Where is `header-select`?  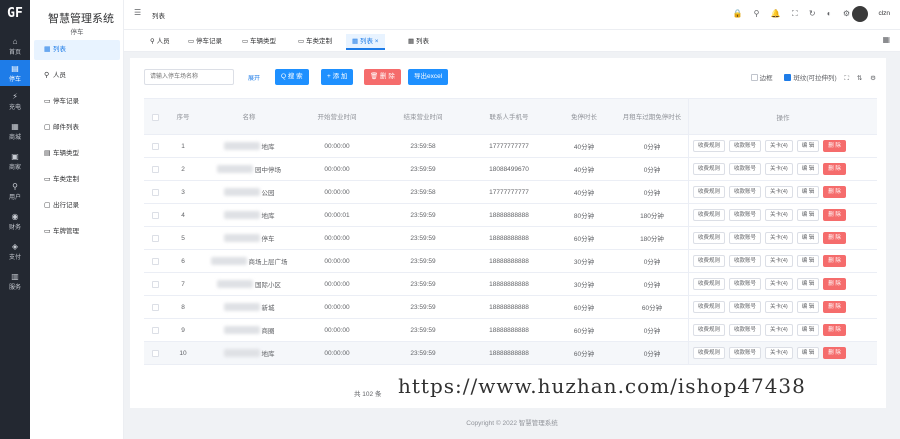
header-select is located at coordinates (155, 117).